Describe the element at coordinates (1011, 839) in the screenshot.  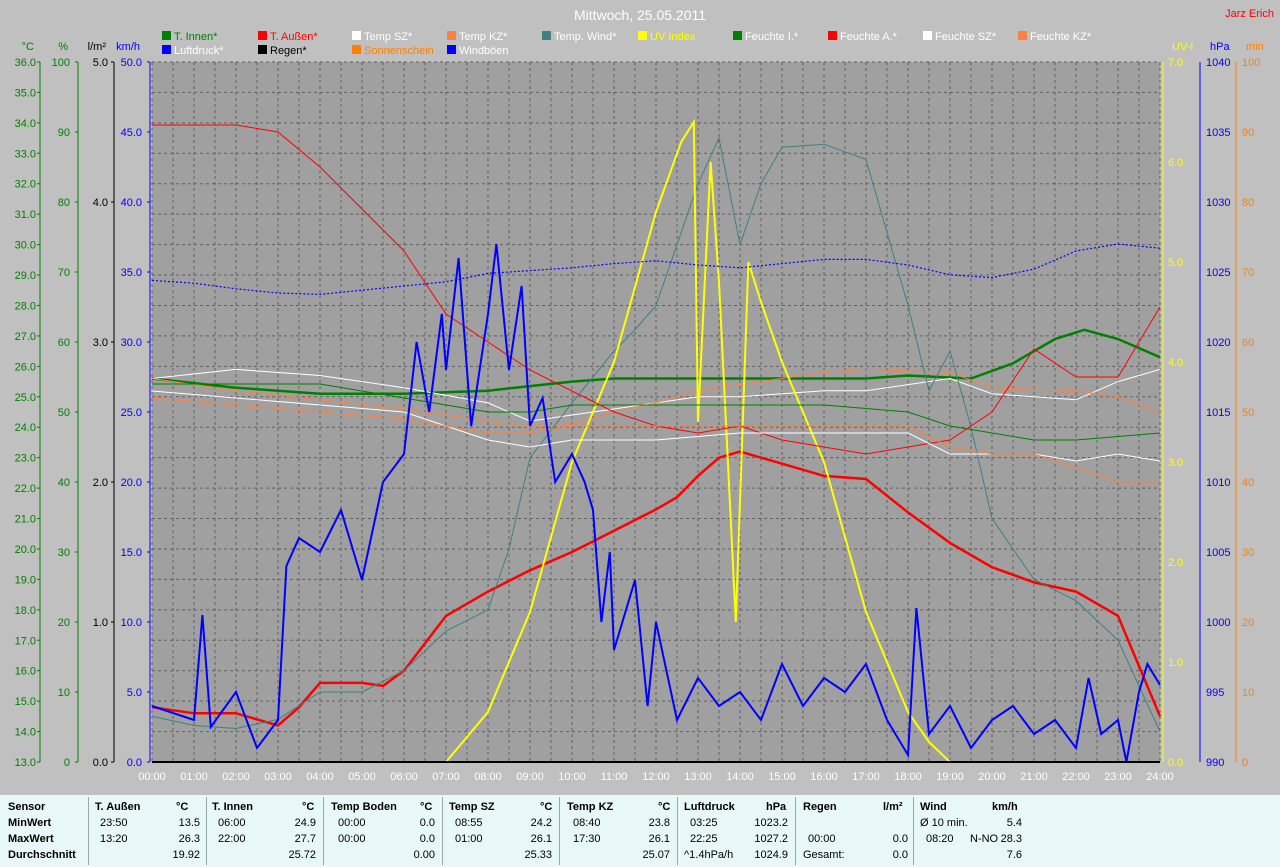
I see `stats-wind-max: 28.3` at that location.